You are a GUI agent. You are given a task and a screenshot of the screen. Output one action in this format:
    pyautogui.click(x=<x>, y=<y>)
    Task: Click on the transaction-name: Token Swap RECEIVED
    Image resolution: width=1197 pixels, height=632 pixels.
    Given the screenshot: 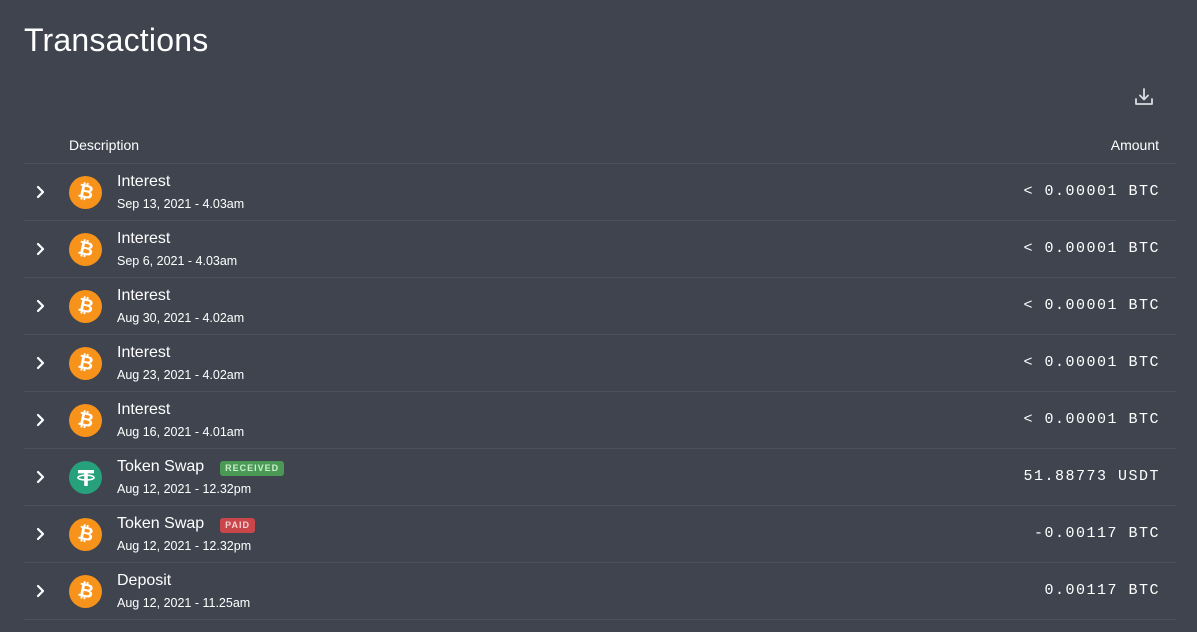 What is the action you would take?
    pyautogui.click(x=201, y=467)
    